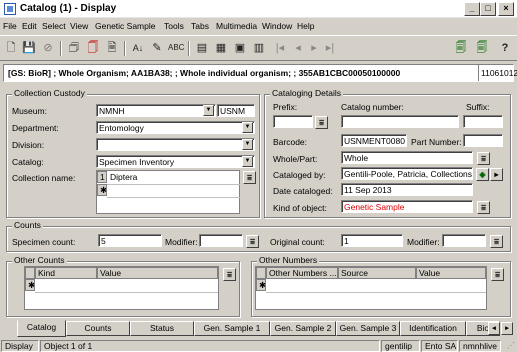  What do you see at coordinates (372, 240) in the screenshot?
I see `original-count-field: 1` at bounding box center [372, 240].